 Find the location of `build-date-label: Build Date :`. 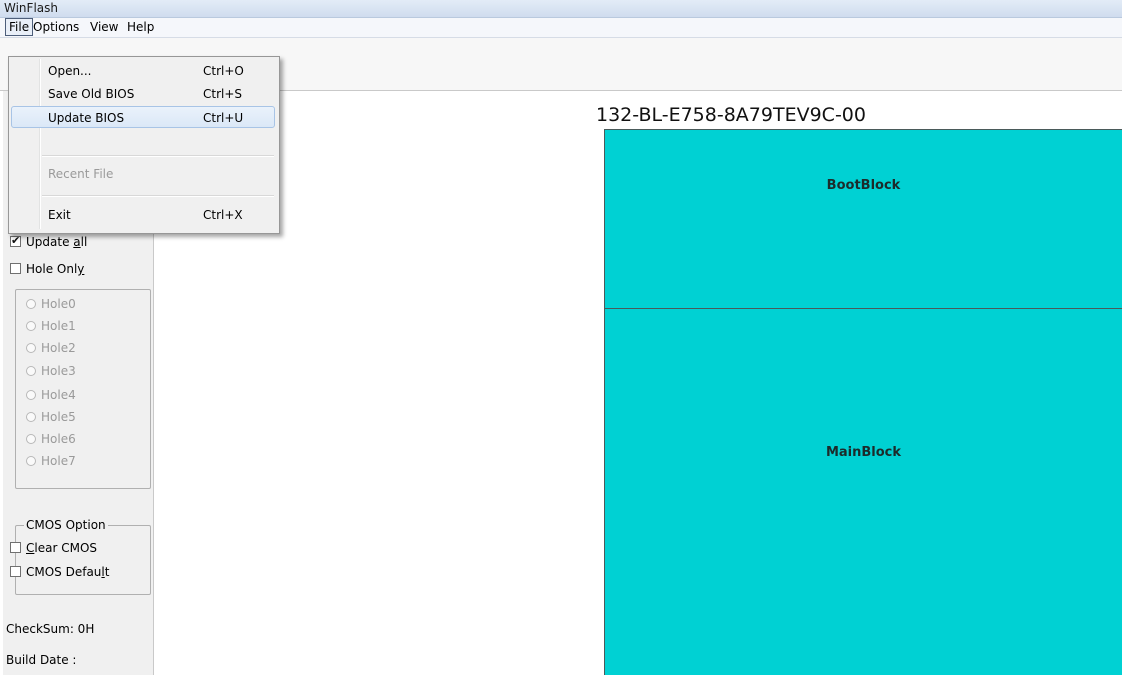

build-date-label: Build Date : is located at coordinates (41, 660).